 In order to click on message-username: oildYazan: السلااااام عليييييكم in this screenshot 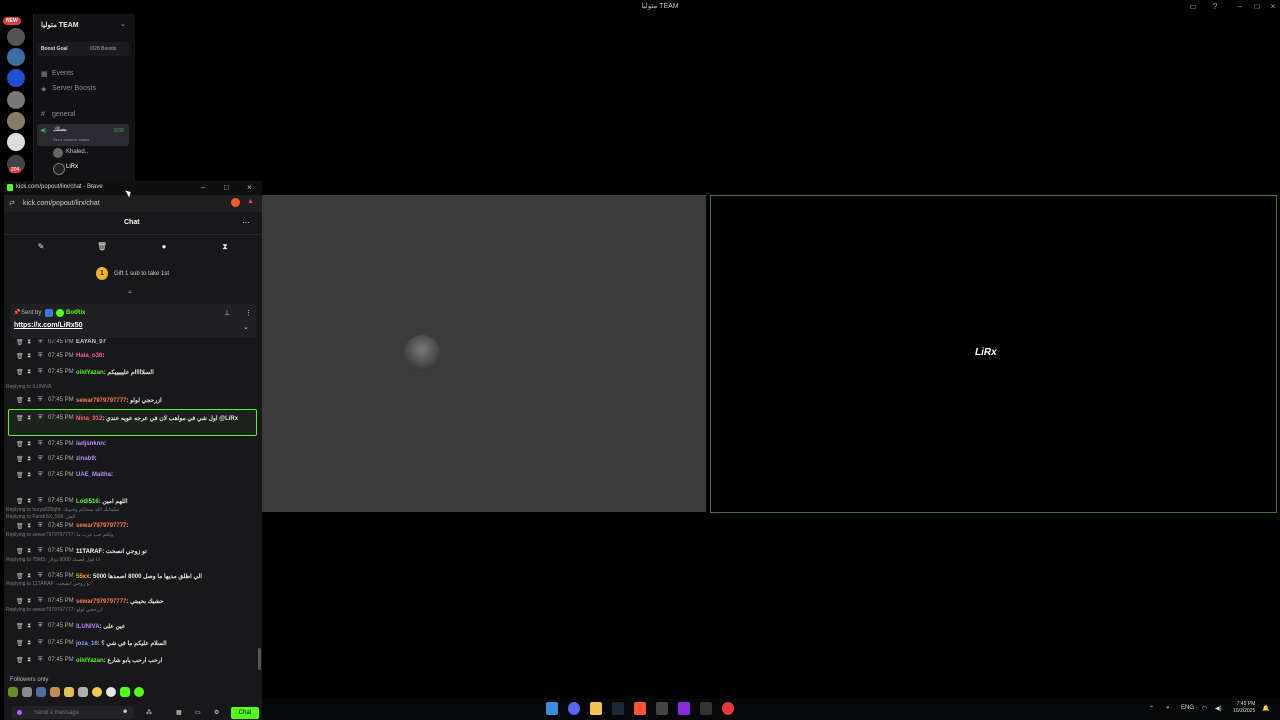, I will do `click(115, 372)`.